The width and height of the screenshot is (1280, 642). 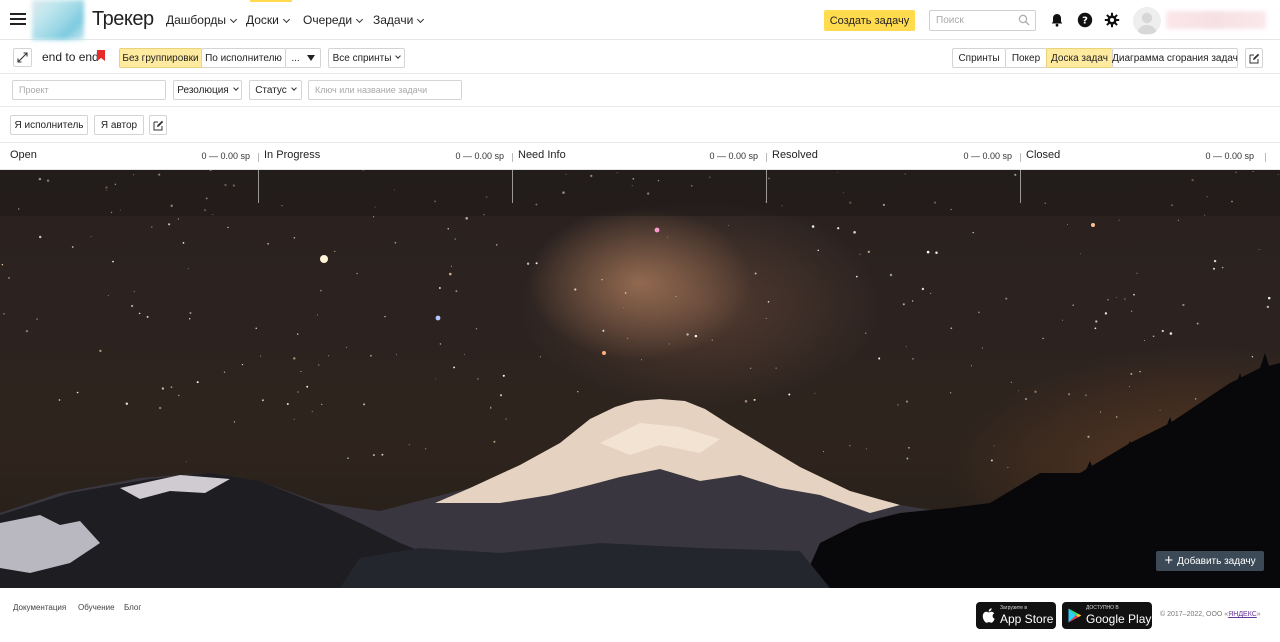 I want to click on google-play-icon, so click(x=1075, y=615).